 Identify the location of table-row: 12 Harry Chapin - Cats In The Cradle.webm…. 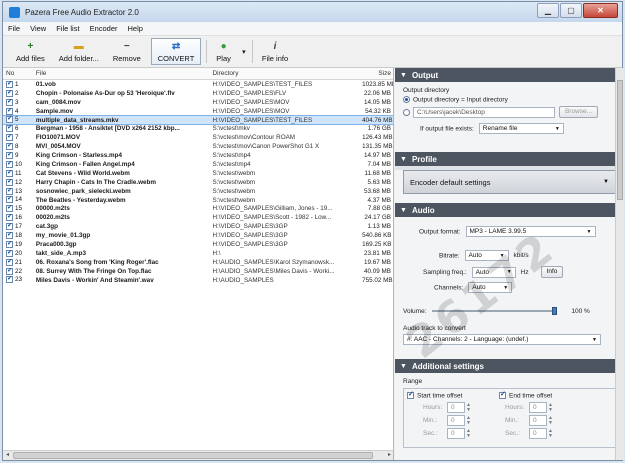
(198, 182).